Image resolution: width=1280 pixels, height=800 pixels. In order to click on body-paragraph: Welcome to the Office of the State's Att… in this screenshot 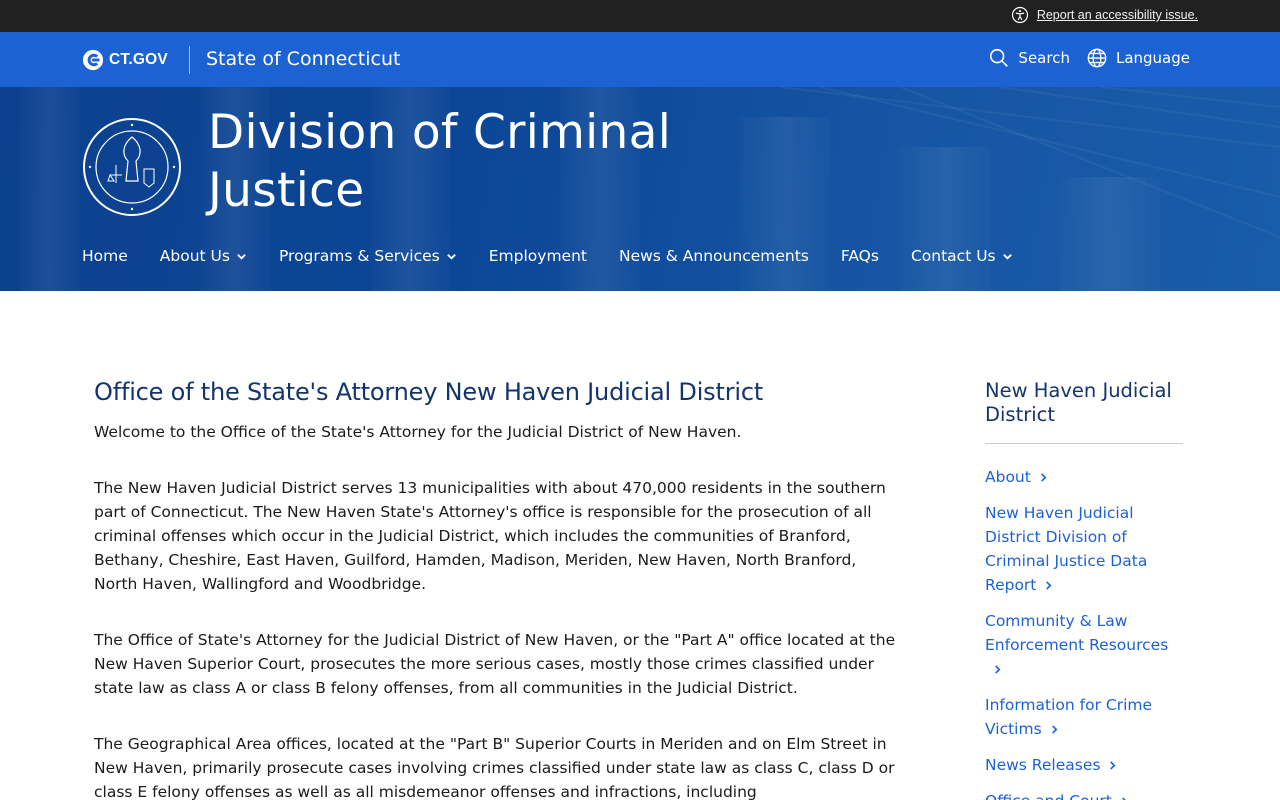, I will do `click(418, 432)`.